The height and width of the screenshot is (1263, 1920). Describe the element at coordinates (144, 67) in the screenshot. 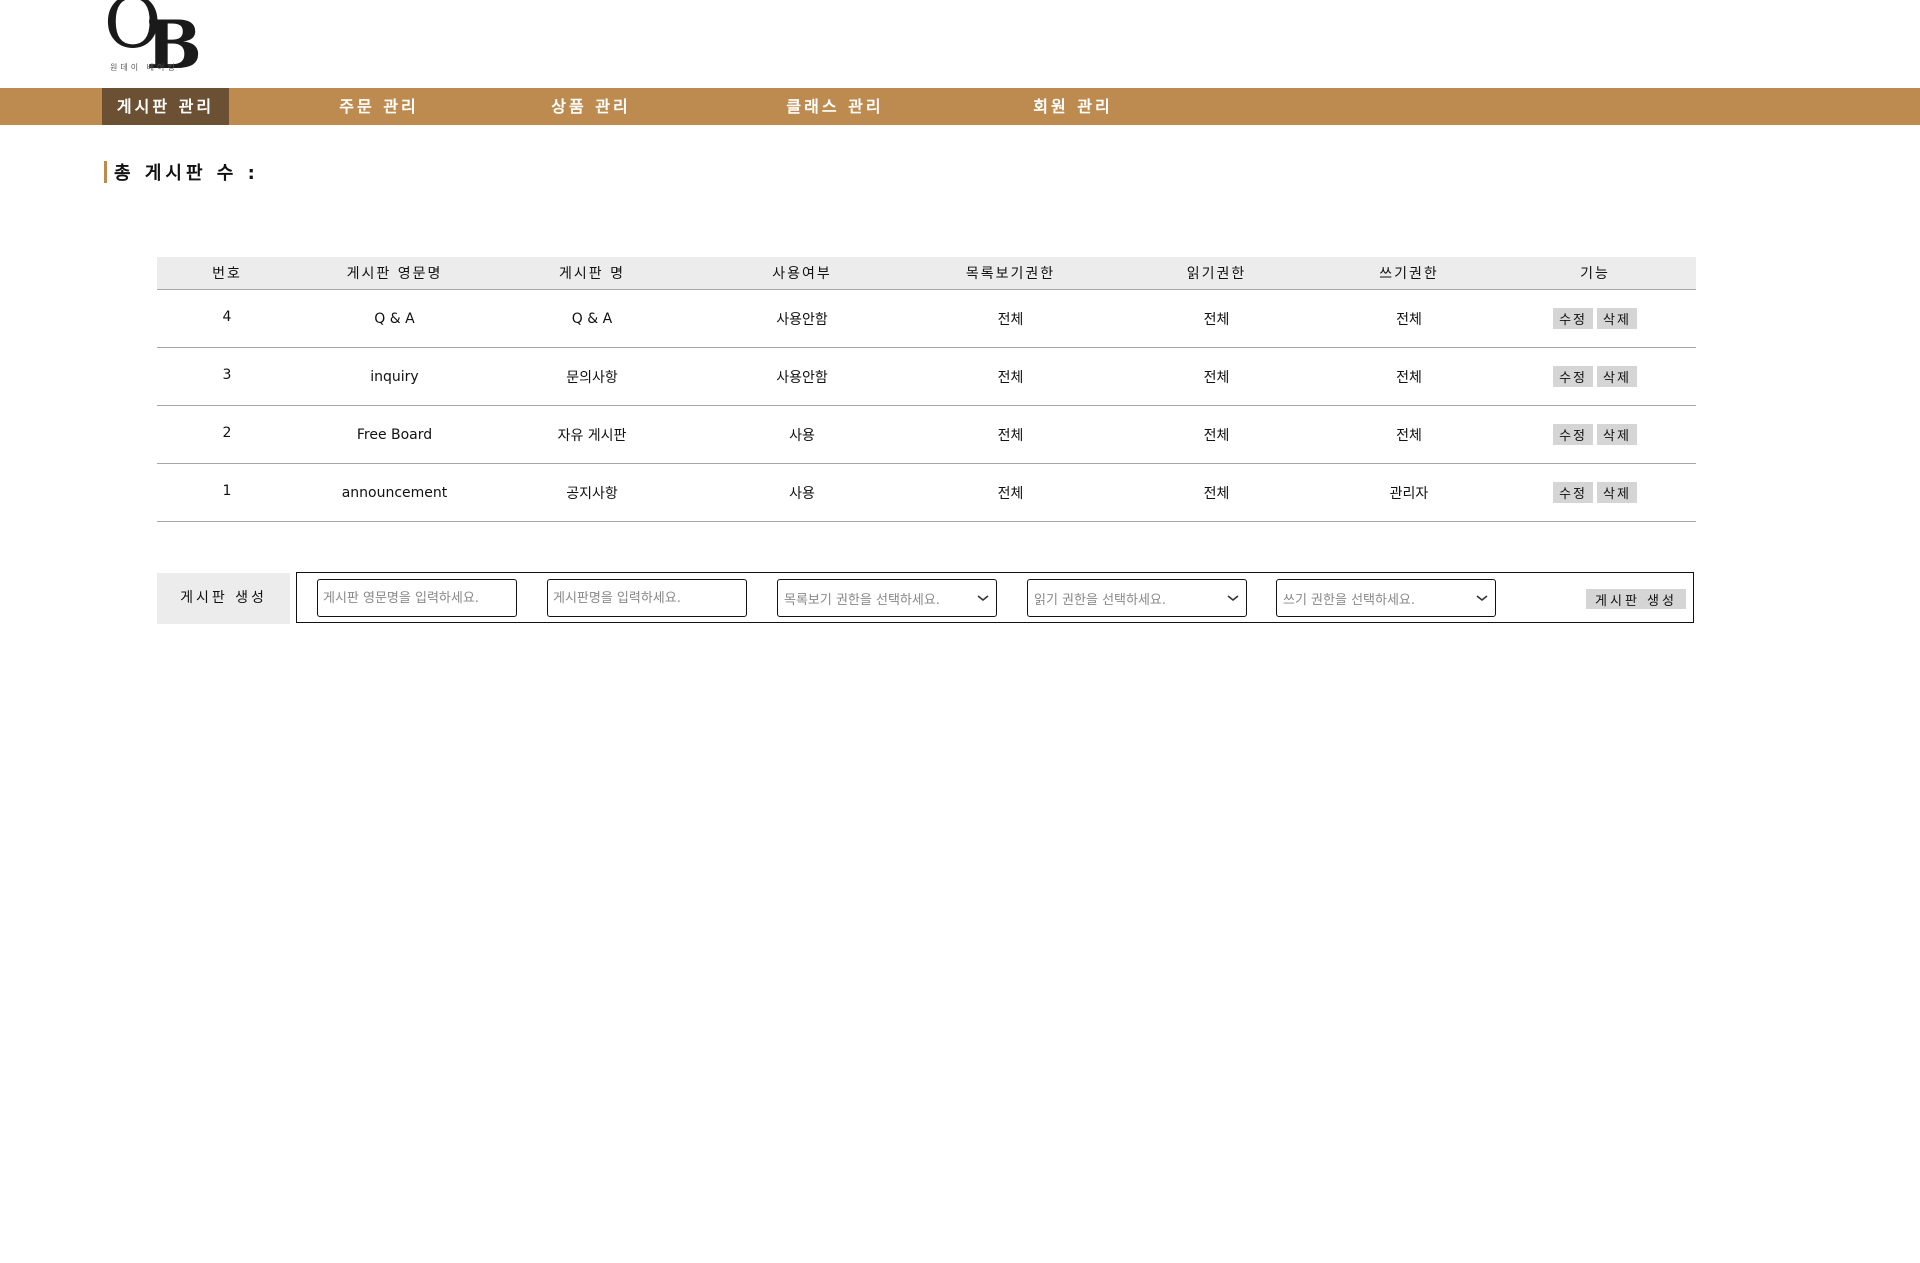

I see `logo-subtitle: 원데이 베이킹` at that location.